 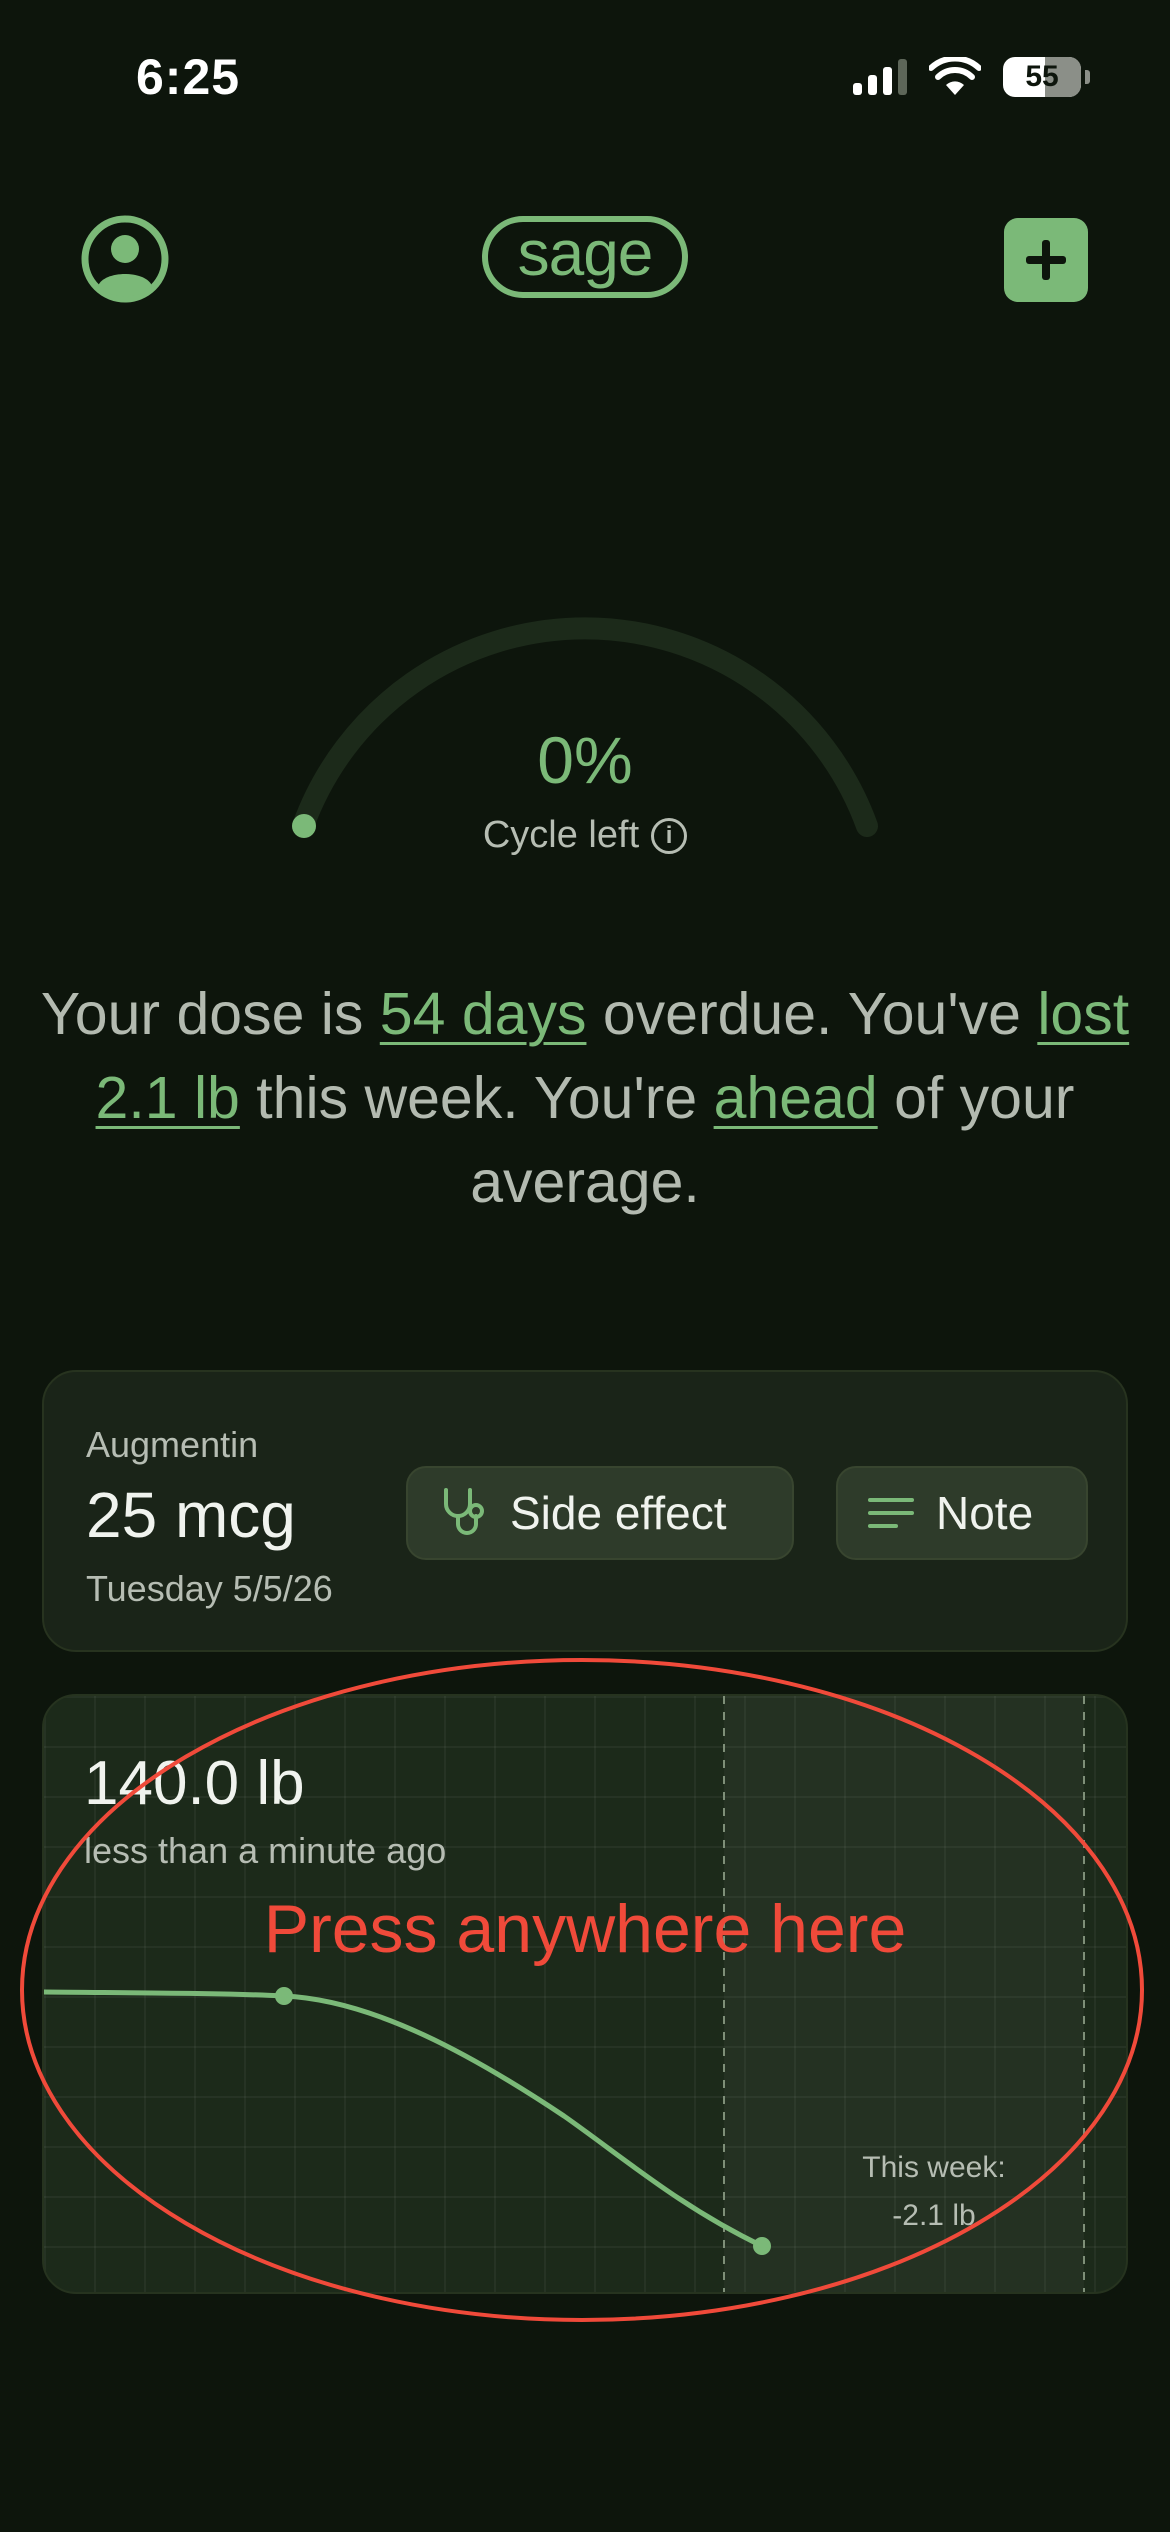 What do you see at coordinates (464, 1511) in the screenshot?
I see `stethoscope-icon` at bounding box center [464, 1511].